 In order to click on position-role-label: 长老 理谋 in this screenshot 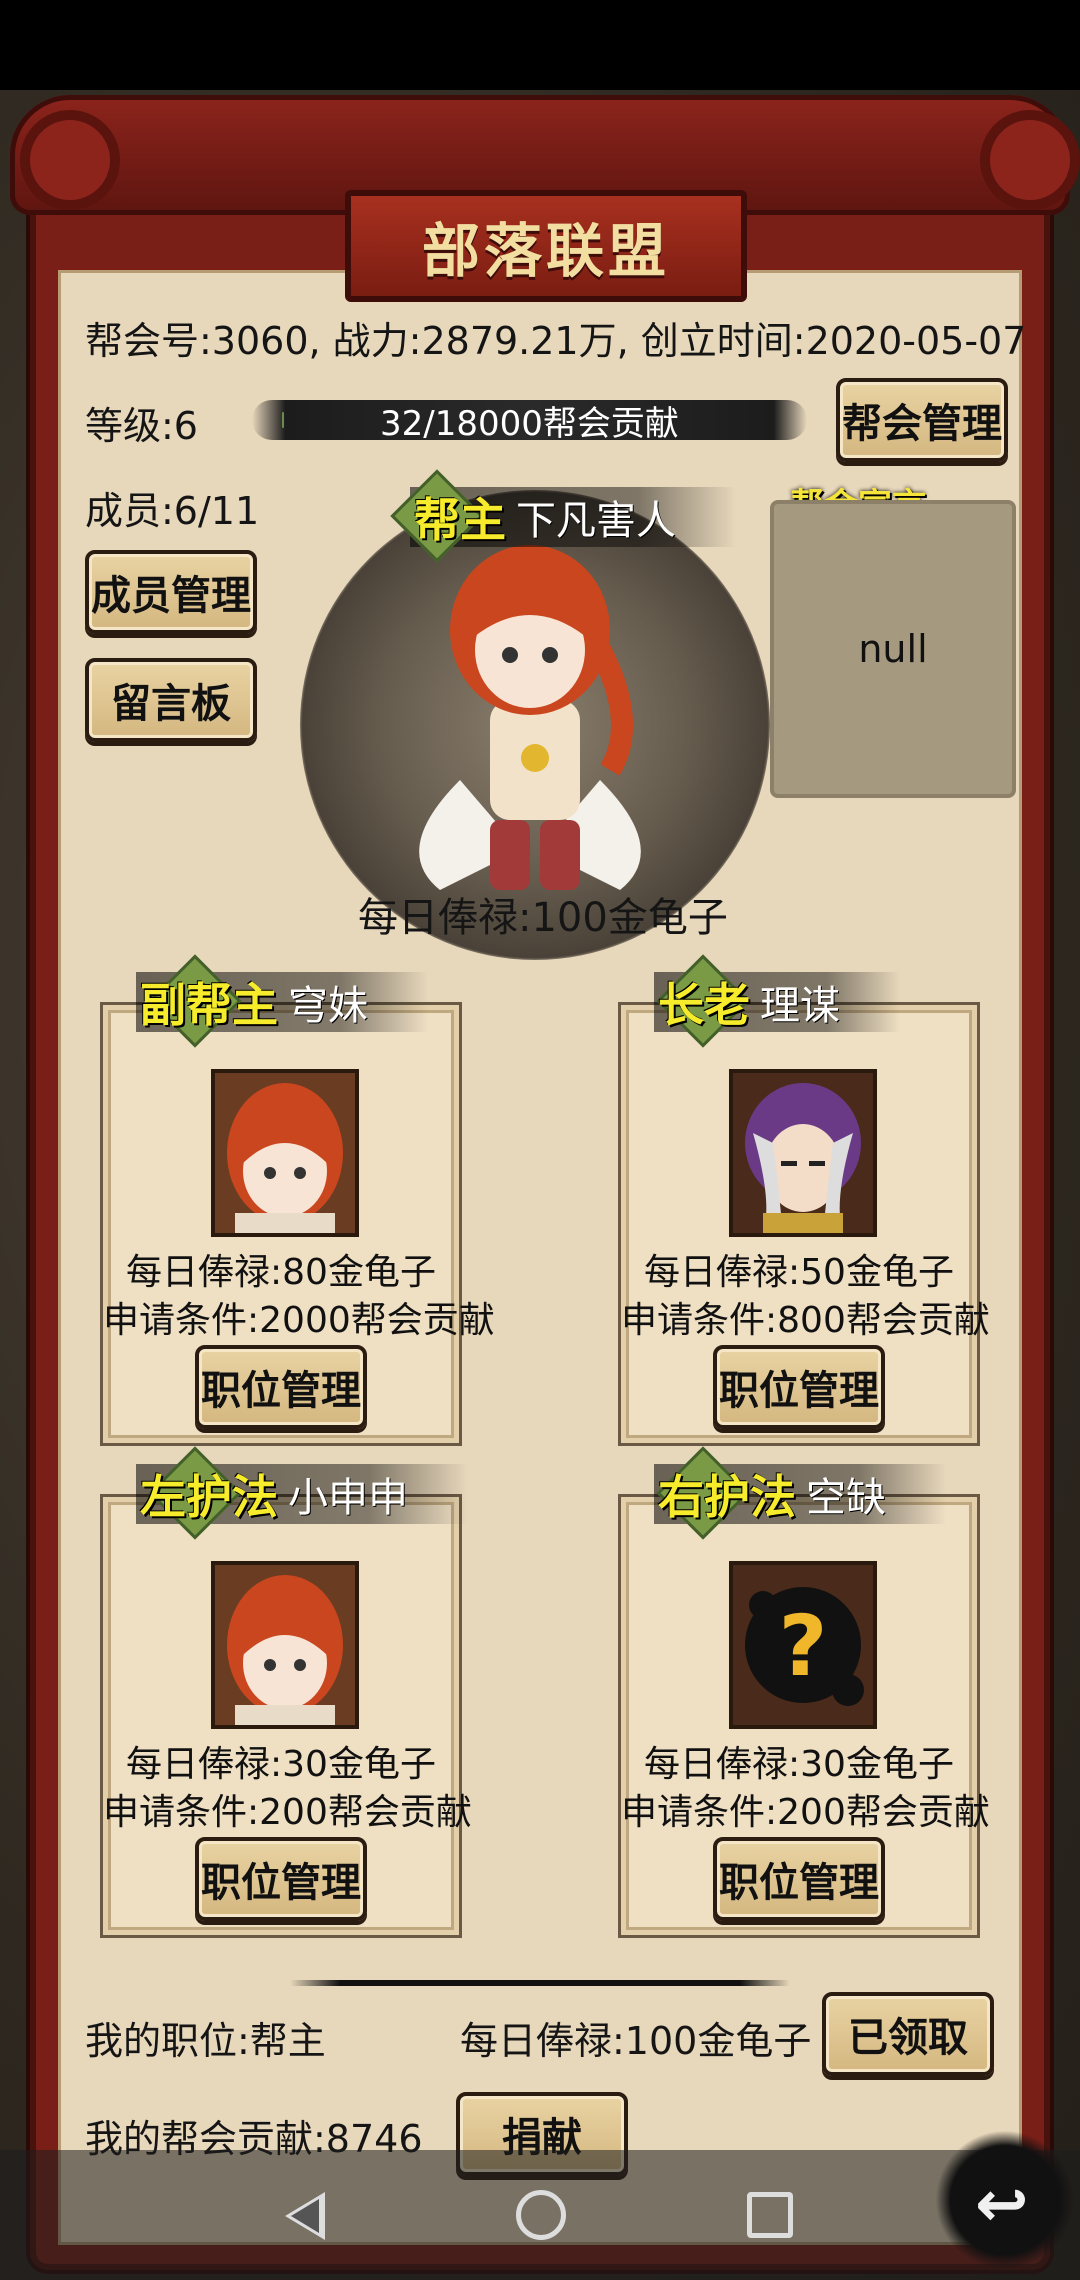, I will do `click(777, 1001)`.